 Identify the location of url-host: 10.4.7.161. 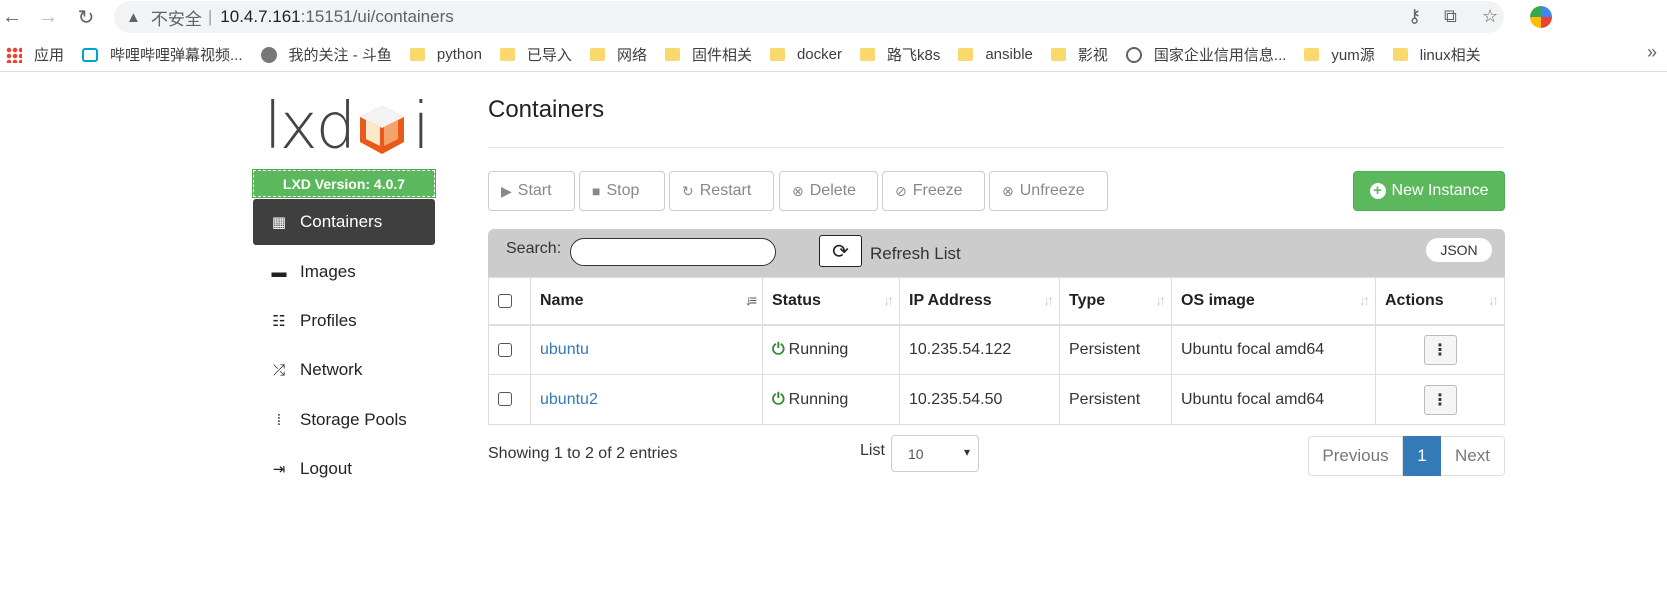
(260, 16).